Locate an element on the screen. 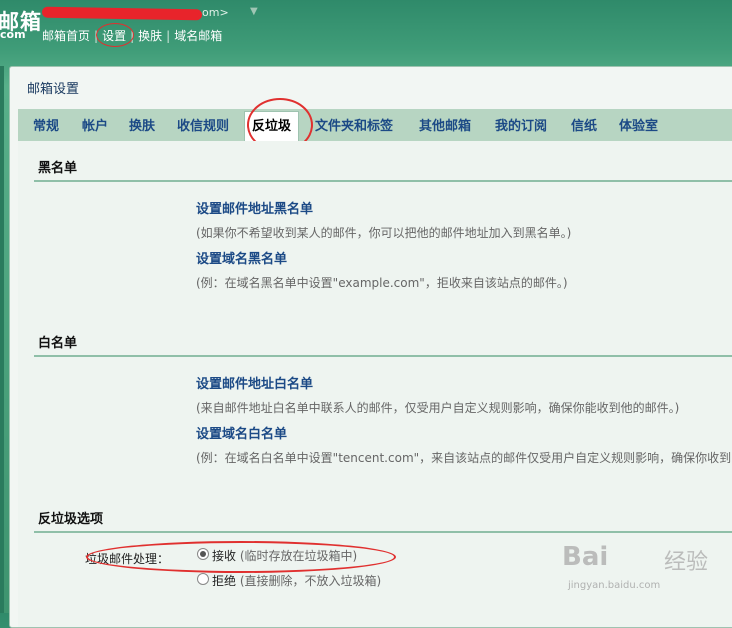 Image resolution: width=732 pixels, height=628 pixels. tab-lab: 体验室 is located at coordinates (638, 127).